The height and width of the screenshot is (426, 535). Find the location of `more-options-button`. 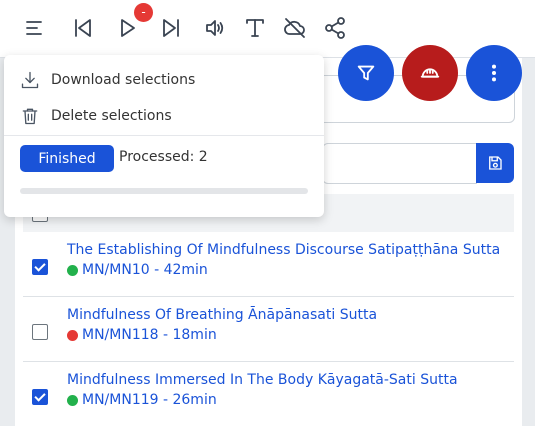

more-options-button is located at coordinates (494, 73).